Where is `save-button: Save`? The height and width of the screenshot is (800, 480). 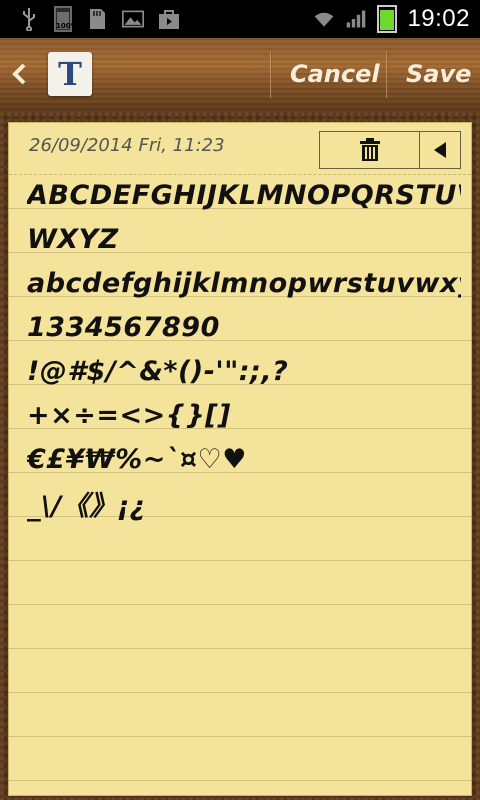
save-button: Save is located at coordinates (438, 74).